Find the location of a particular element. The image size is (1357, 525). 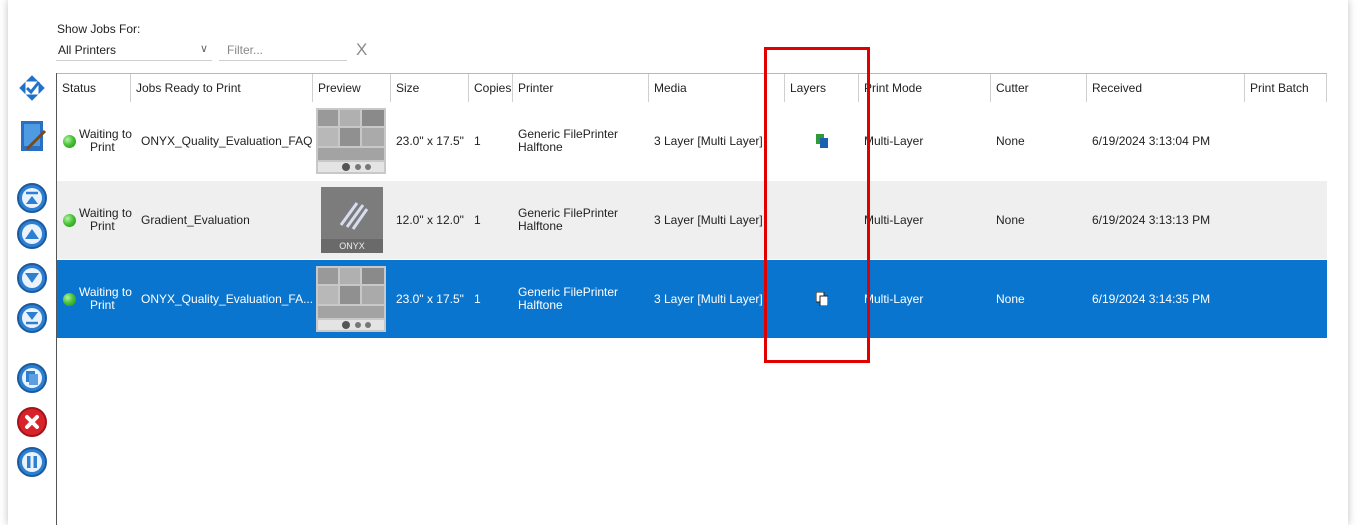

preview-thumbnail: ONYX is located at coordinates (352, 220).